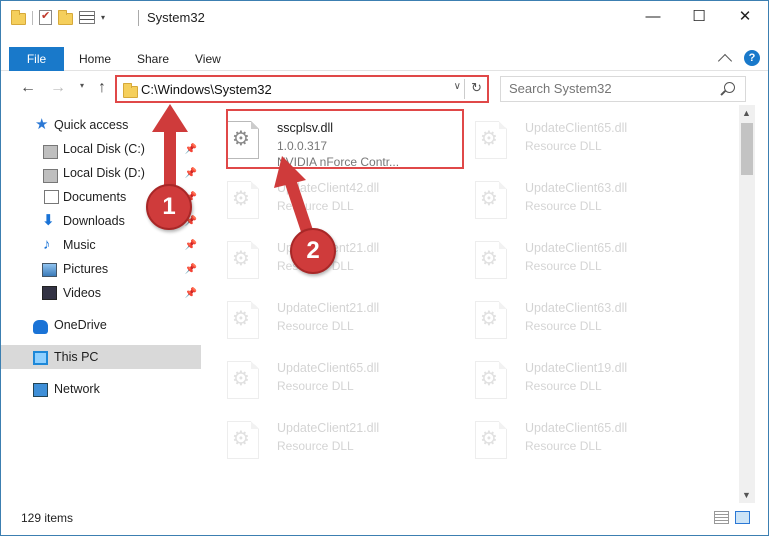 This screenshot has width=769, height=536. I want to click on network-icon, so click(40, 389).